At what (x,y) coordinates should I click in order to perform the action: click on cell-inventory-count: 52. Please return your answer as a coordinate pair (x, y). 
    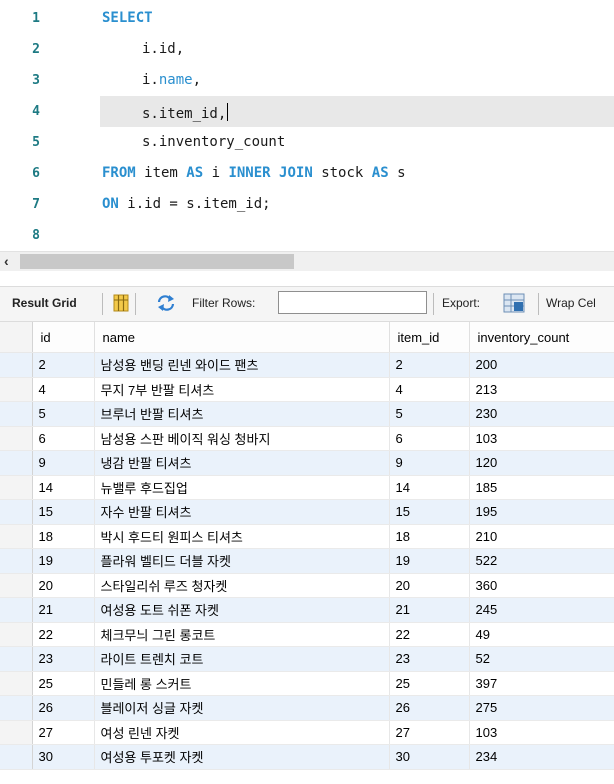
    Looking at the image, I should click on (541, 659).